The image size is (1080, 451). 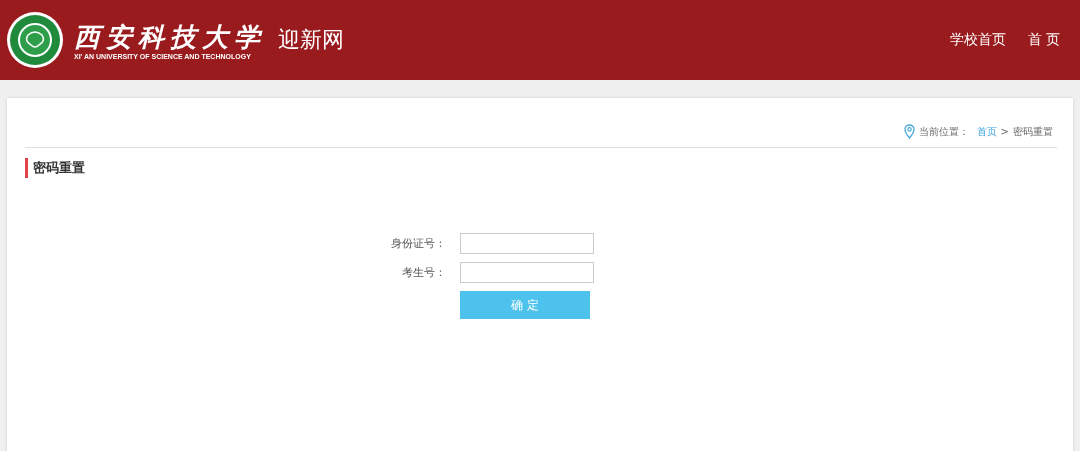 I want to click on breadcrumb-label: 当前位置：, so click(x=943, y=131).